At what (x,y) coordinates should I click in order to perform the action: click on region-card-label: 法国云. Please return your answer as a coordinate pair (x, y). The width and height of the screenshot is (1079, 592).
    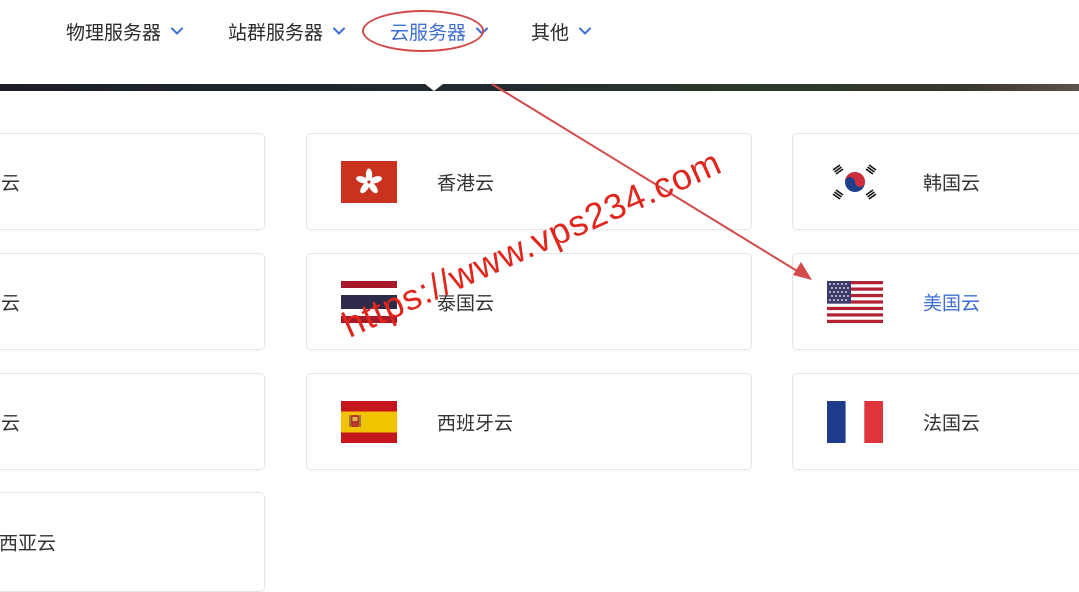
    Looking at the image, I should click on (952, 423).